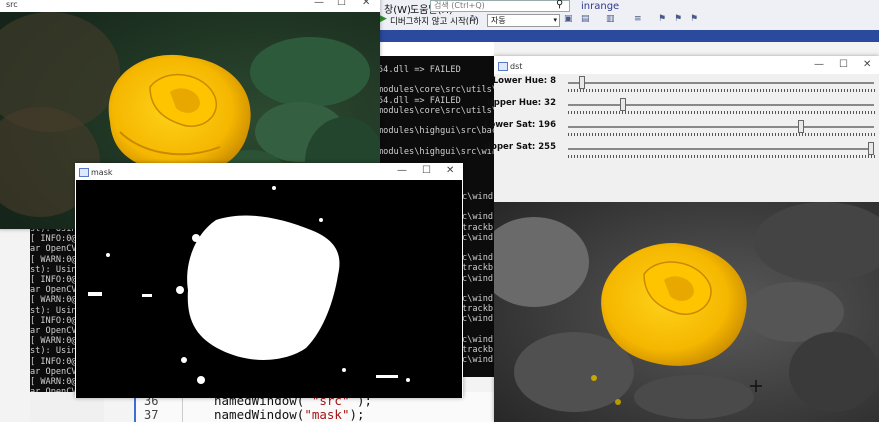  Describe the element at coordinates (436, 131) in the screenshot. I see `console-line: modules\highgui\src\back` at that location.